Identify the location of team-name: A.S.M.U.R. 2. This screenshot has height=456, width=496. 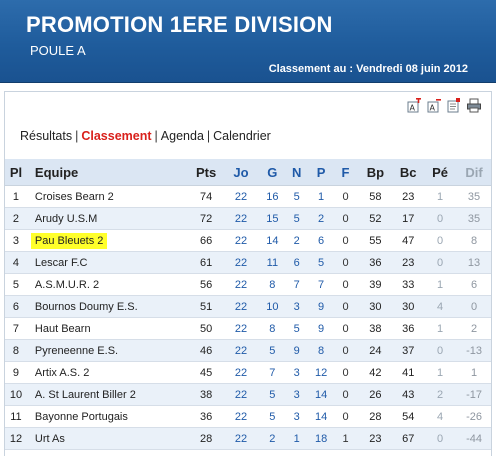
(67, 285).